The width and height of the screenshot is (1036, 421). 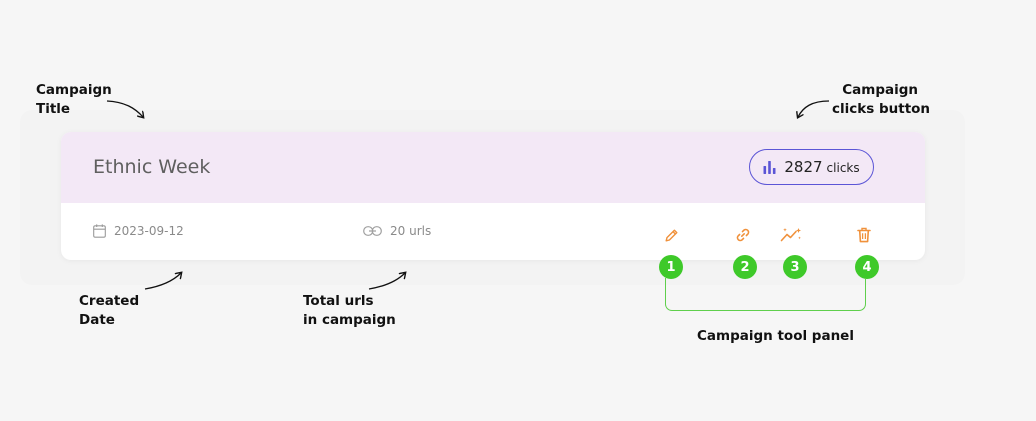 What do you see at coordinates (152, 167) in the screenshot?
I see `campaign-title: Ethnic Week` at bounding box center [152, 167].